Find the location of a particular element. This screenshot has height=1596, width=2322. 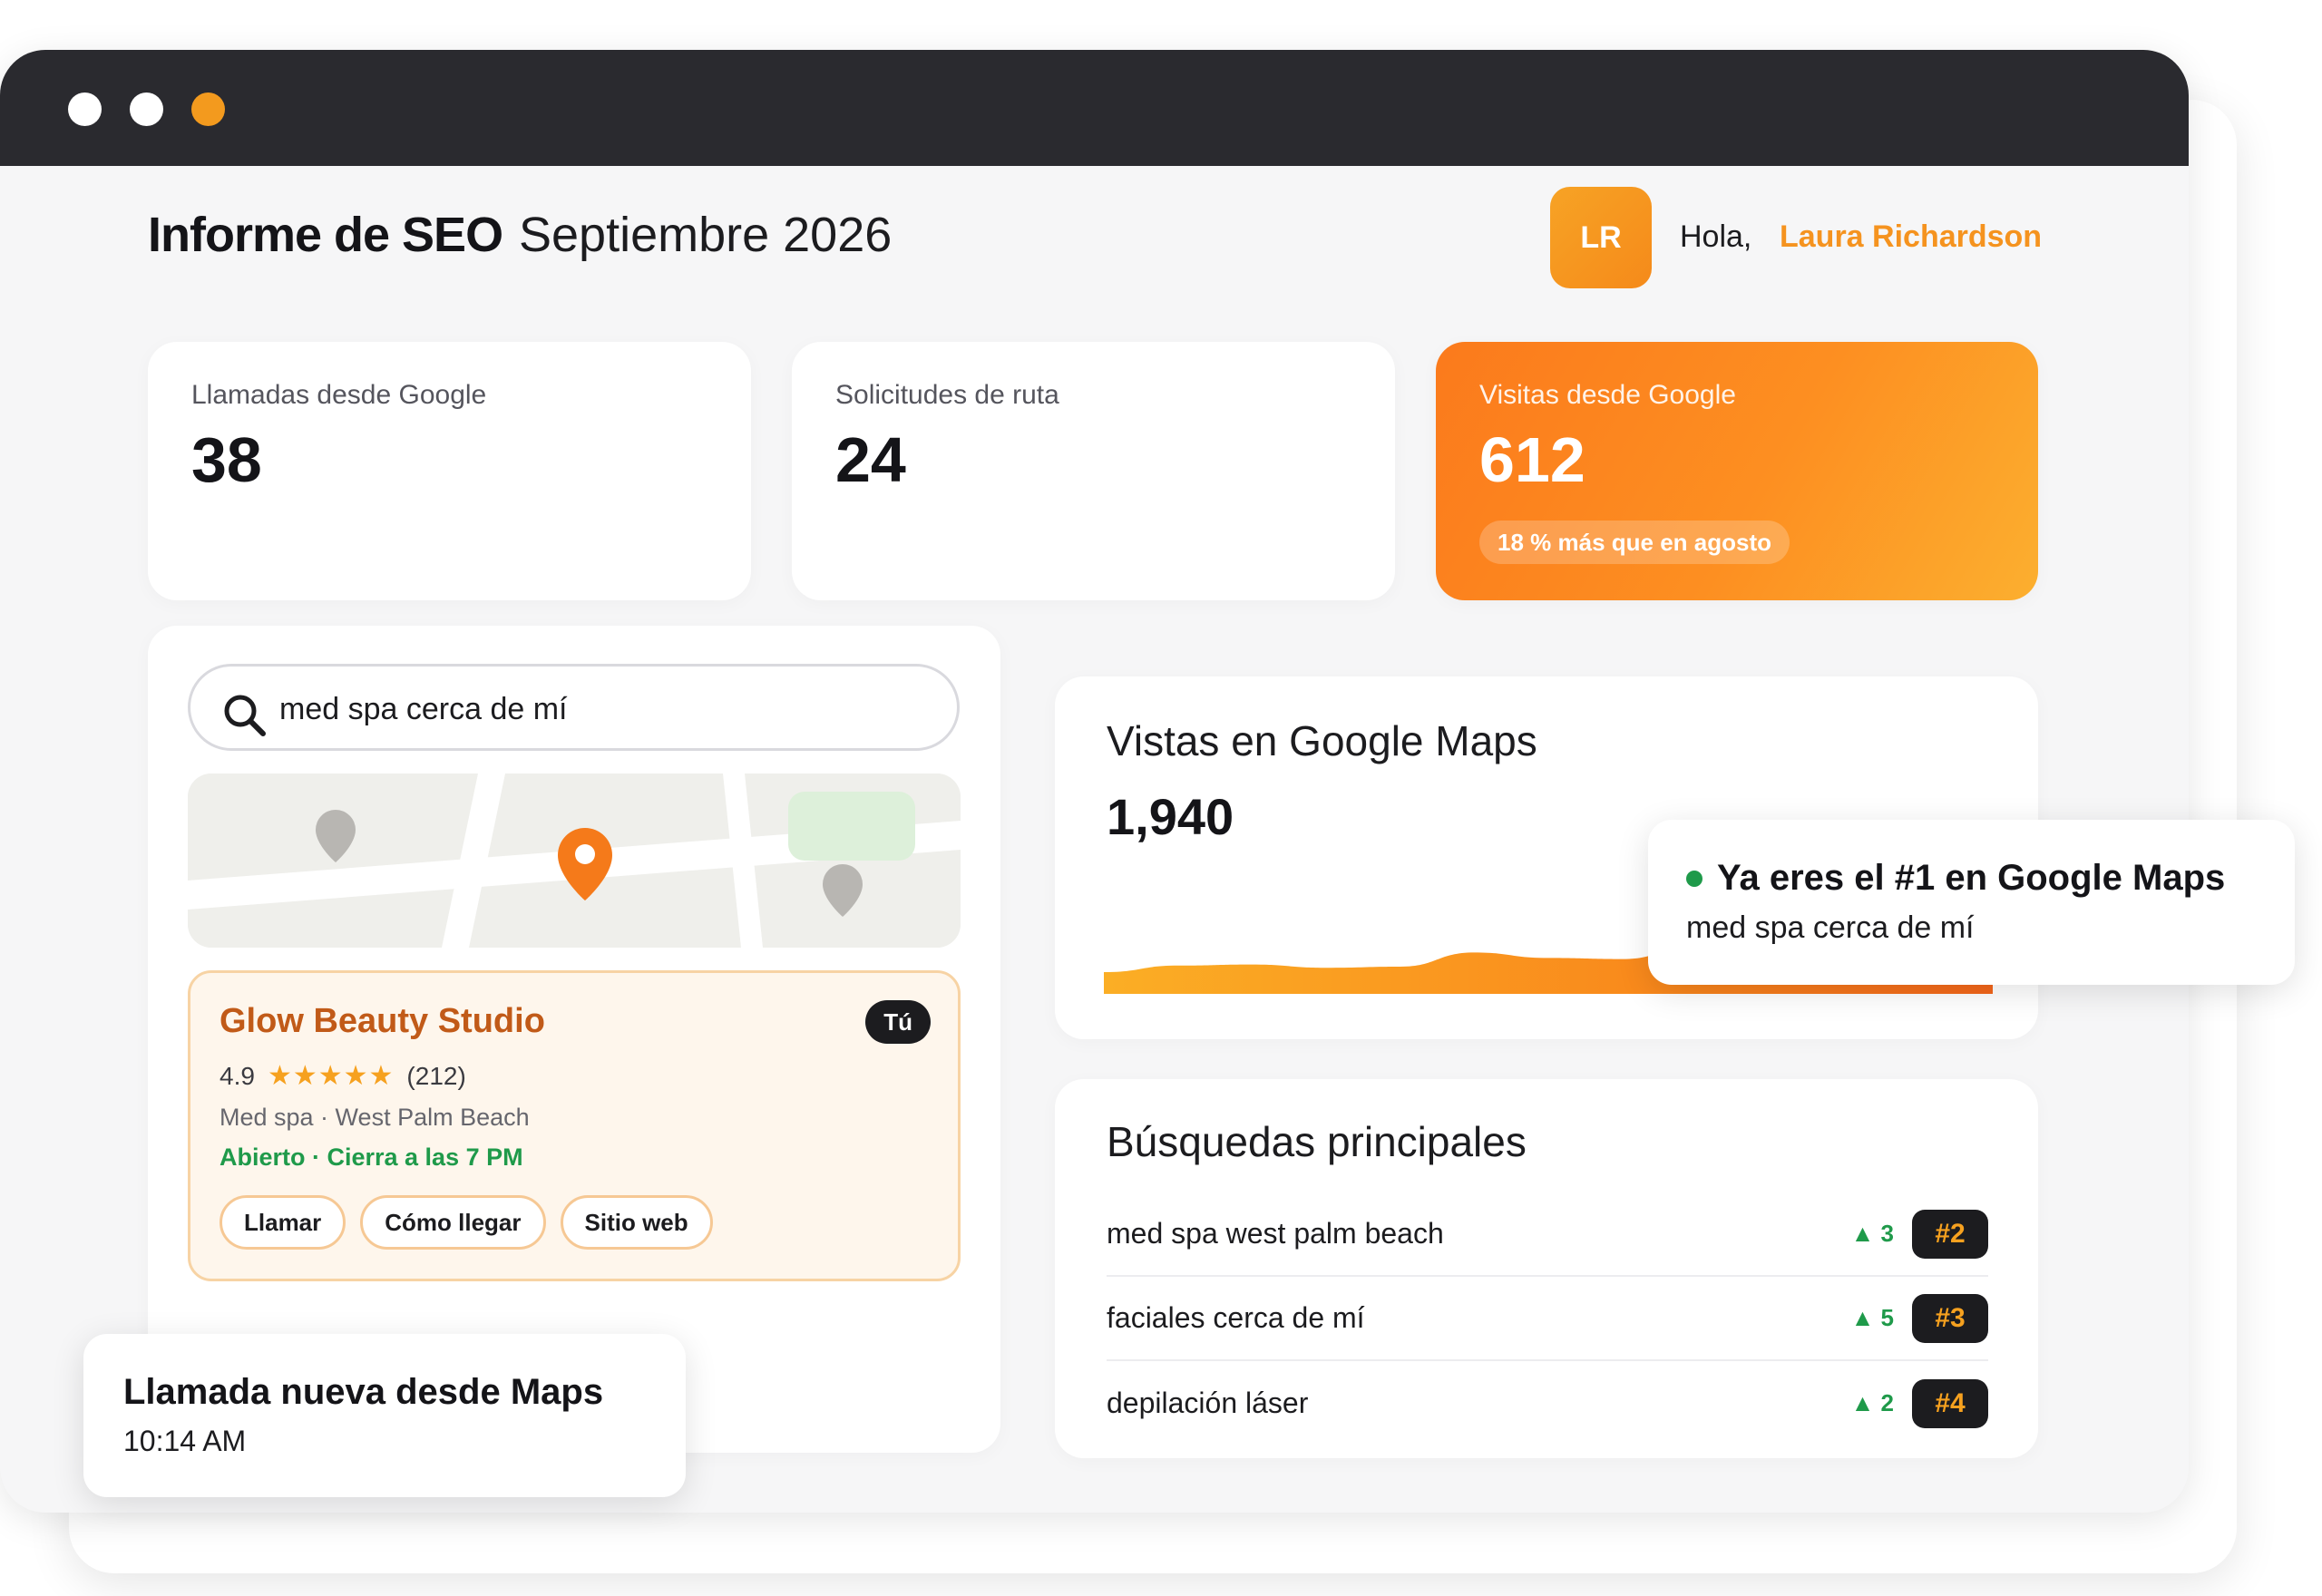

rank-badge: #3 is located at coordinates (1950, 1318).